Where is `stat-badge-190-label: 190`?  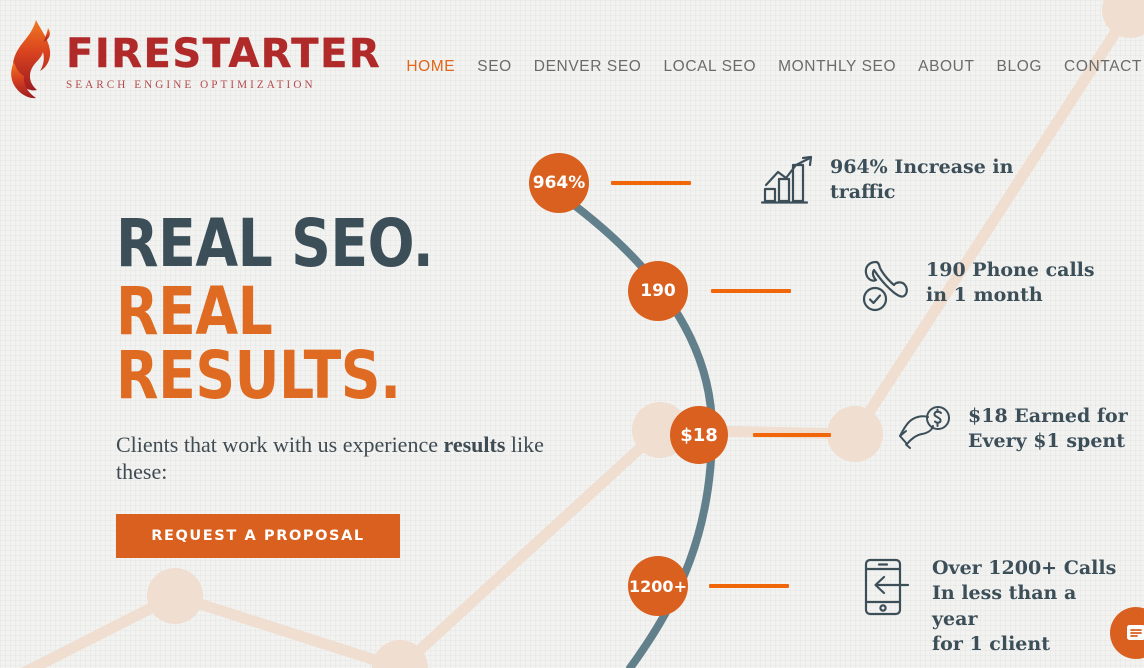 stat-badge-190-label: 190 is located at coordinates (658, 291).